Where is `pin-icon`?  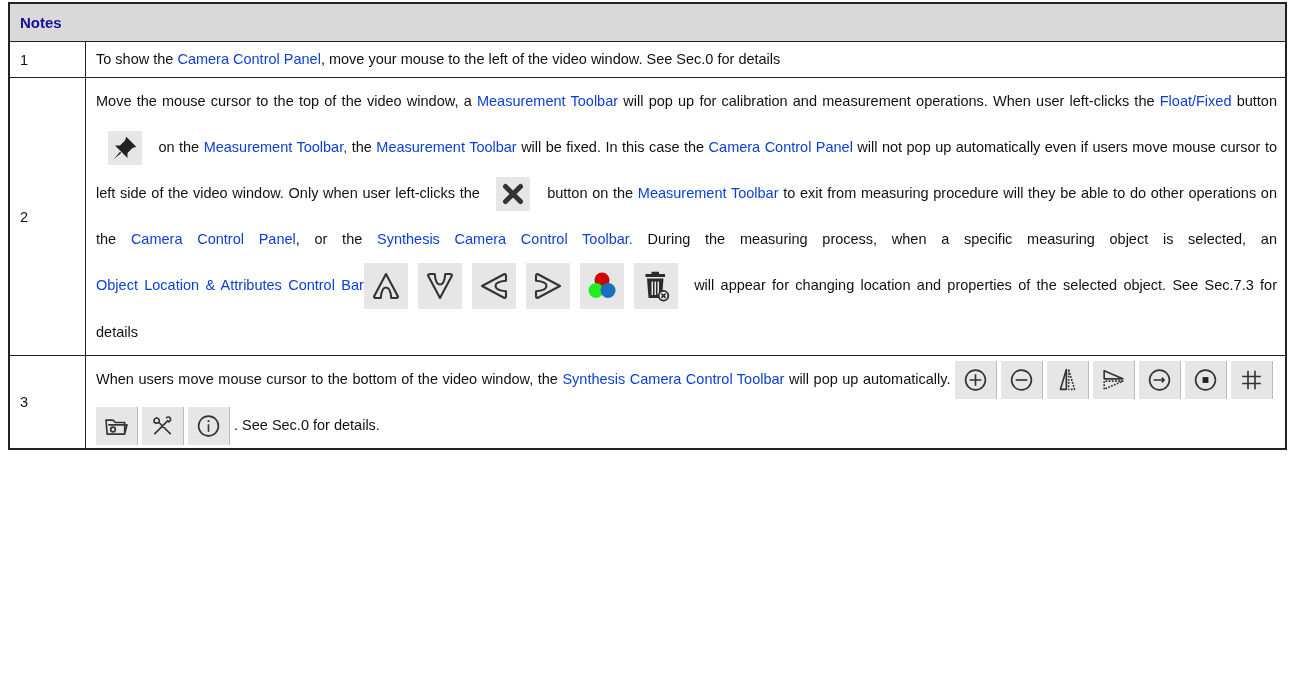 pin-icon is located at coordinates (125, 148).